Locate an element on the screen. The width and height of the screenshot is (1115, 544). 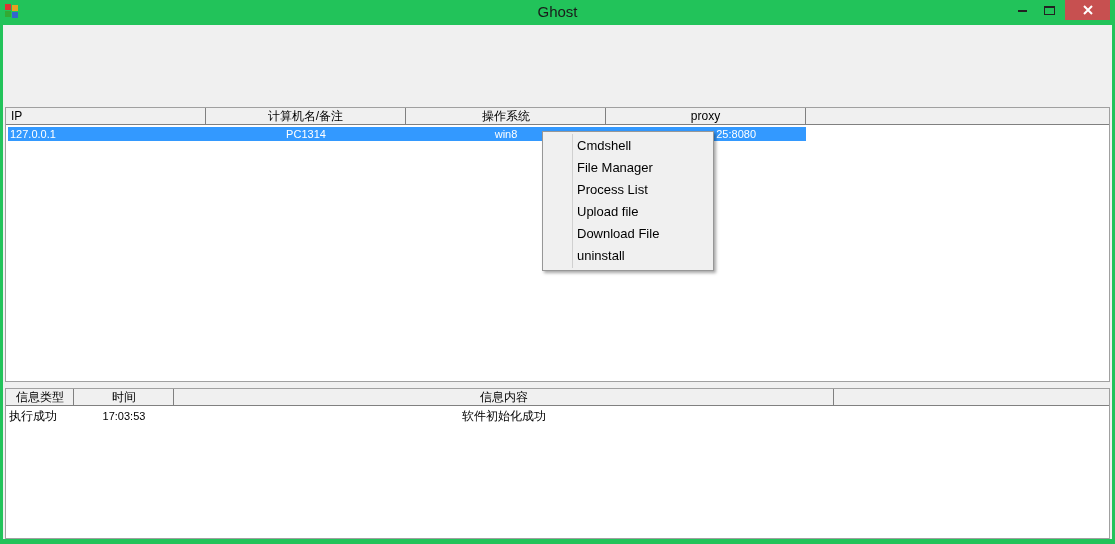
minimize-icon is located at coordinates (1022, 10).